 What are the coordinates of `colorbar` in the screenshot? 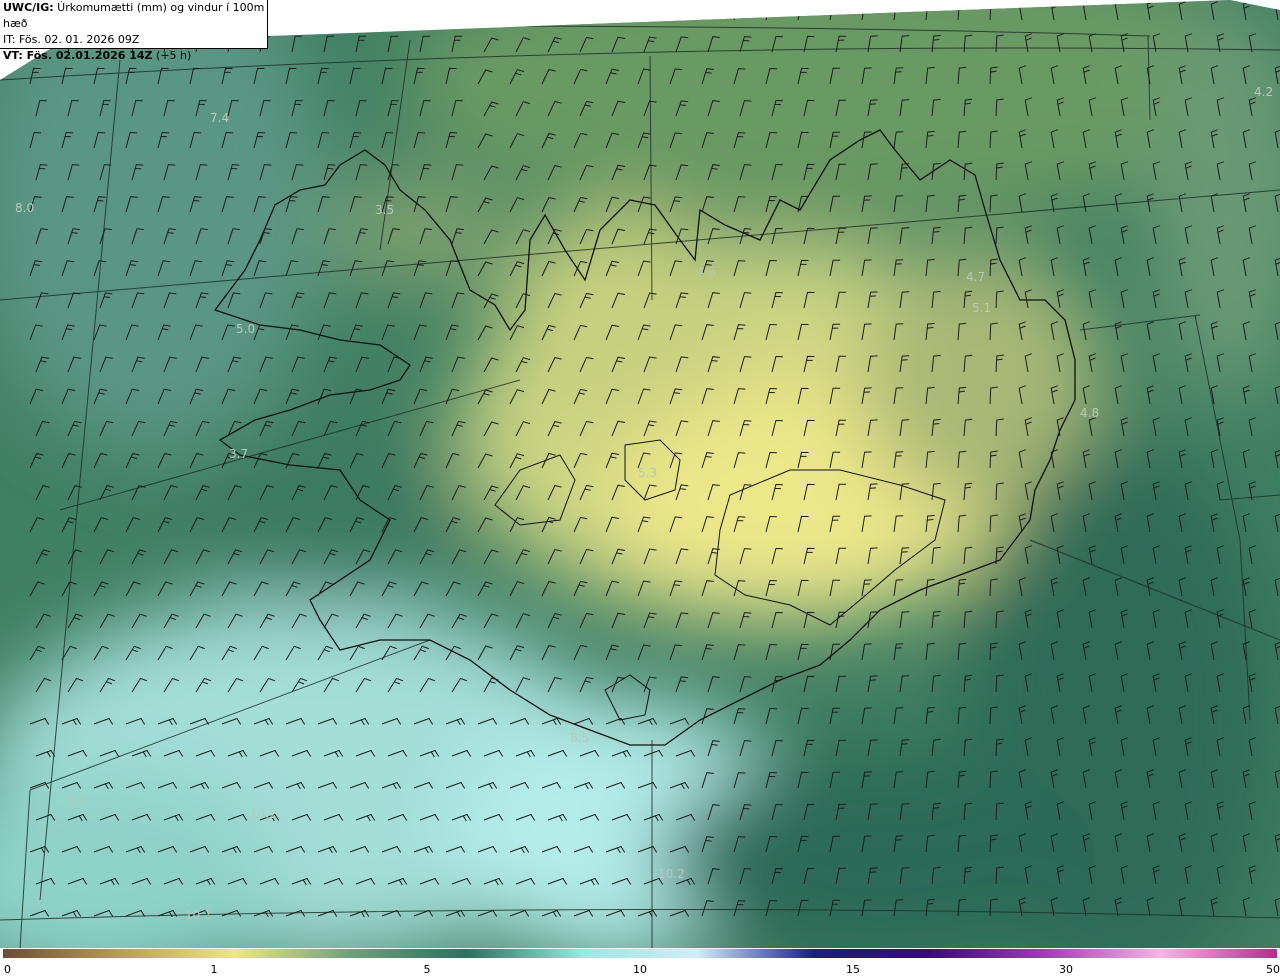 It's located at (640, 953).